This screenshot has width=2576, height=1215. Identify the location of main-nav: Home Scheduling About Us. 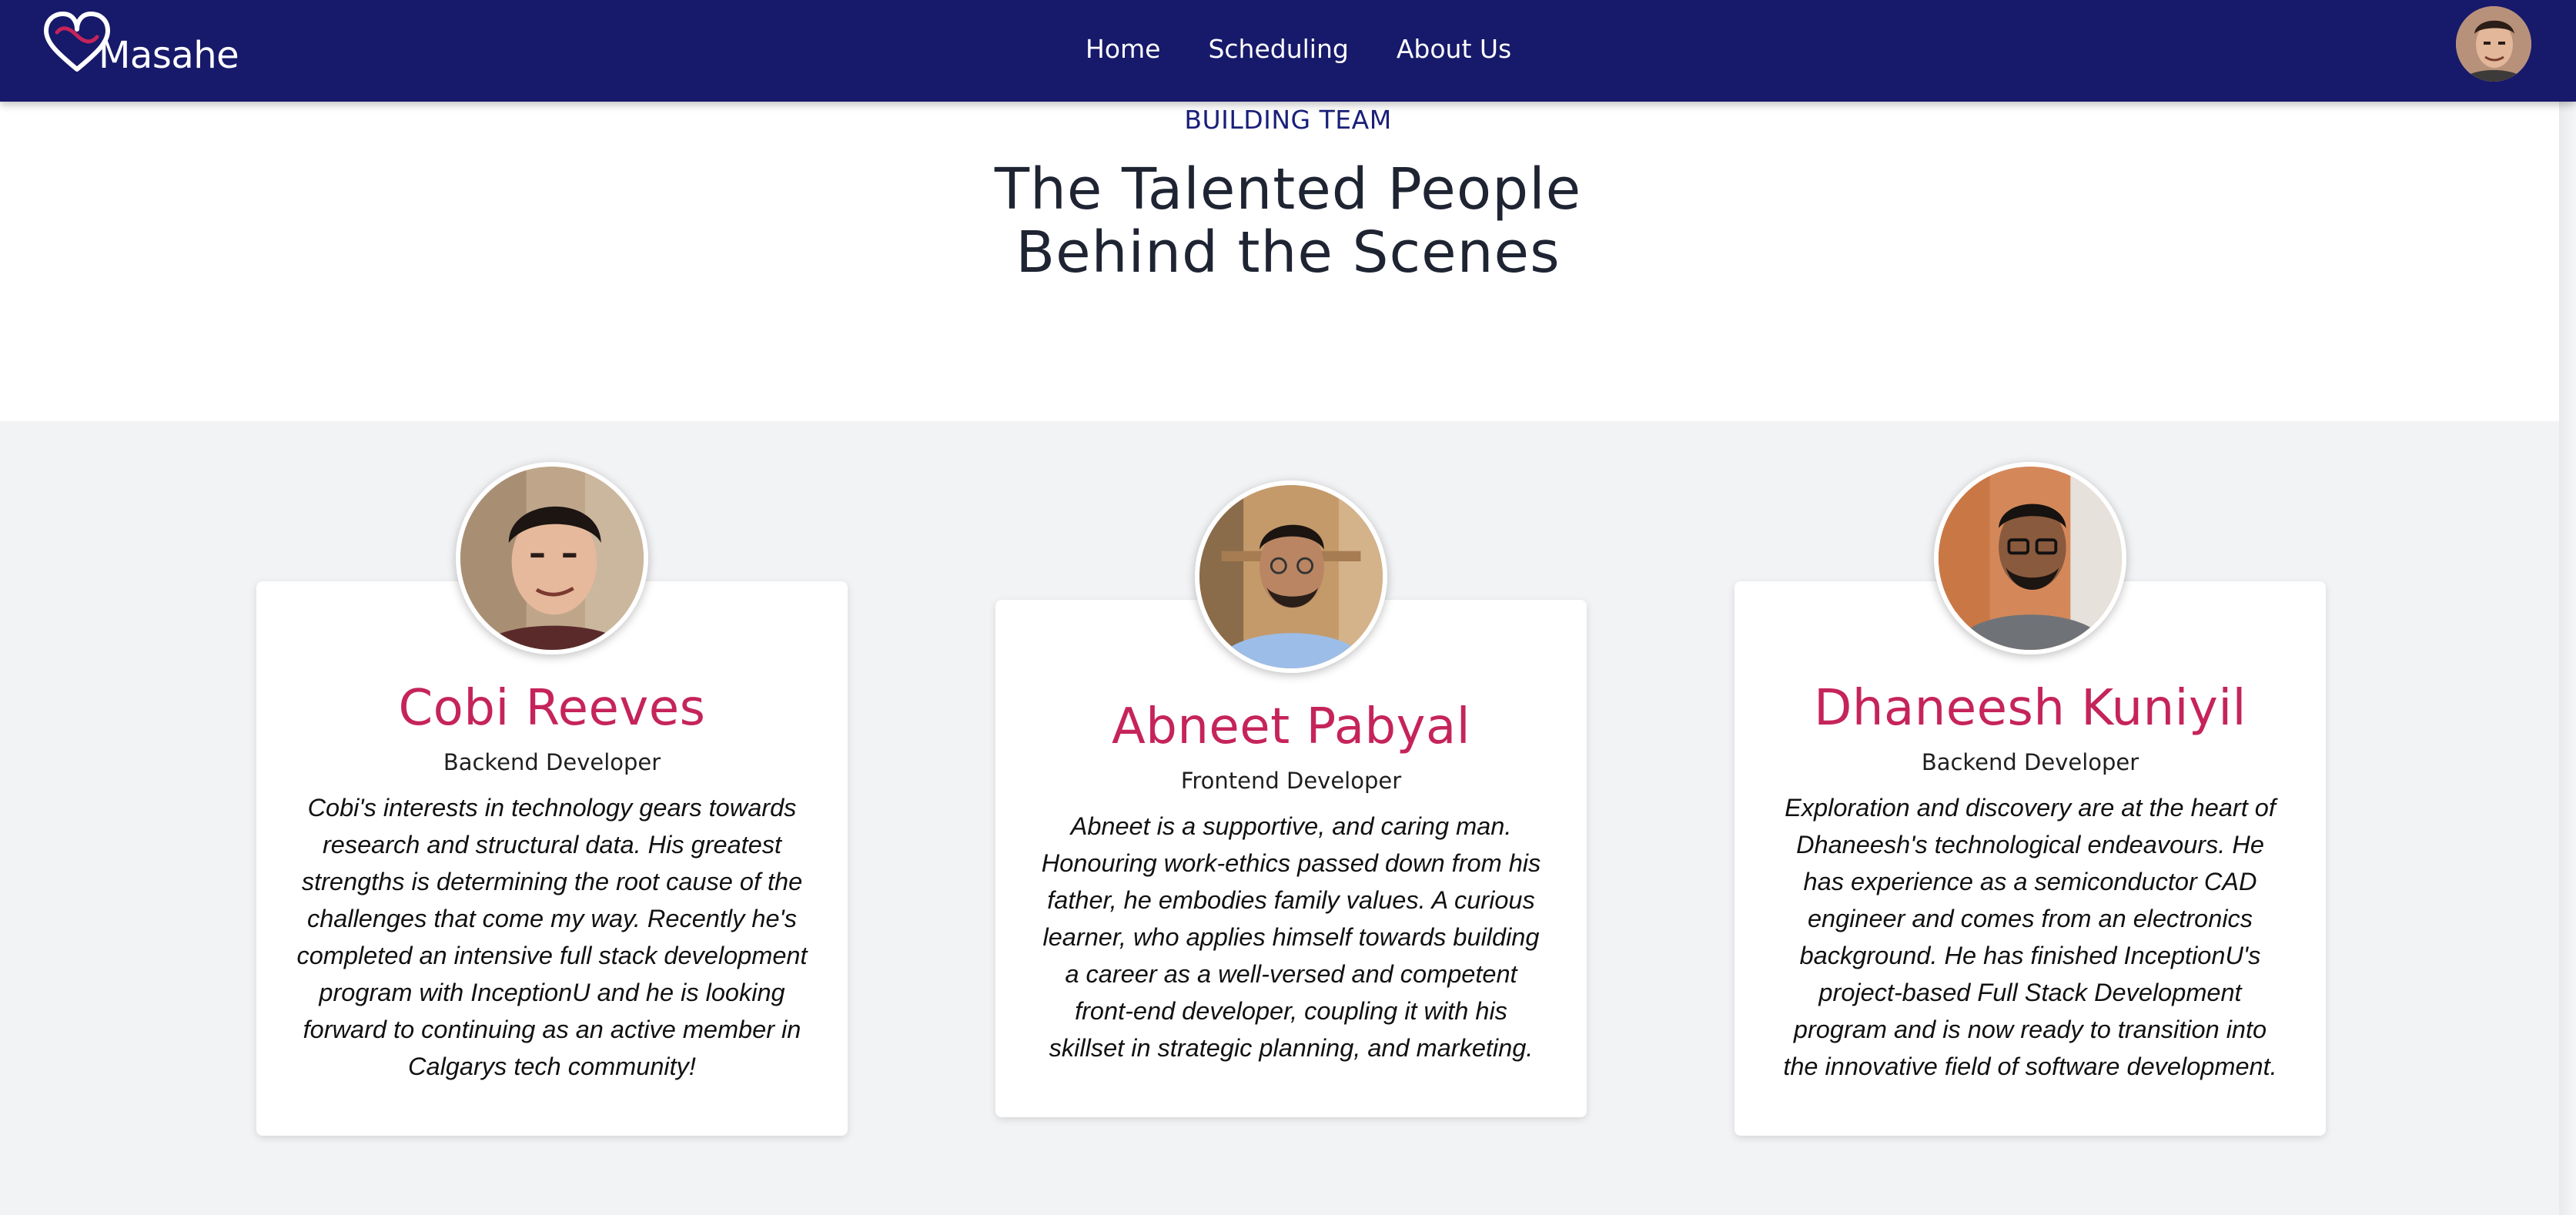
(1299, 48).